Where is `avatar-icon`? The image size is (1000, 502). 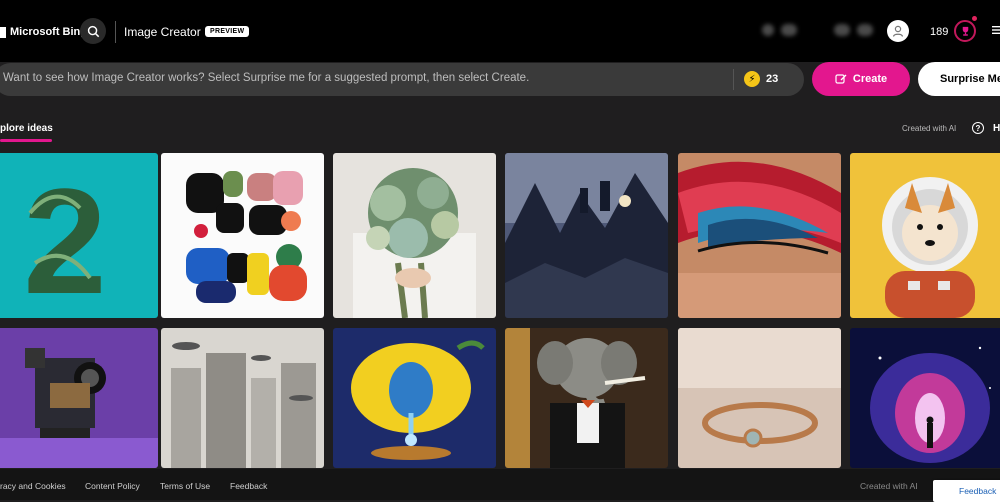
avatar-icon is located at coordinates (898, 31).